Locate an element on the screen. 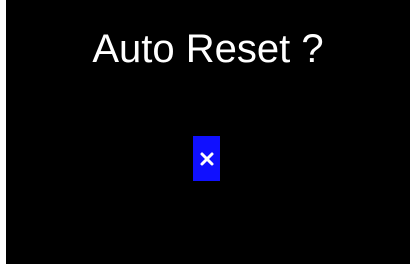 This screenshot has width=416, height=270. cancel-option-button is located at coordinates (206, 158).